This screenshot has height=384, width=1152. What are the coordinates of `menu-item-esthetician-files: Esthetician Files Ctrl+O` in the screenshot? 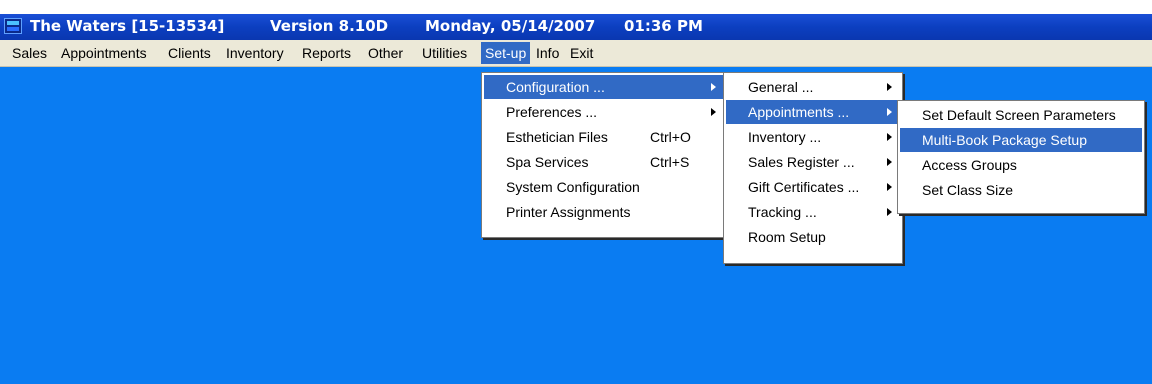 It's located at (604, 137).